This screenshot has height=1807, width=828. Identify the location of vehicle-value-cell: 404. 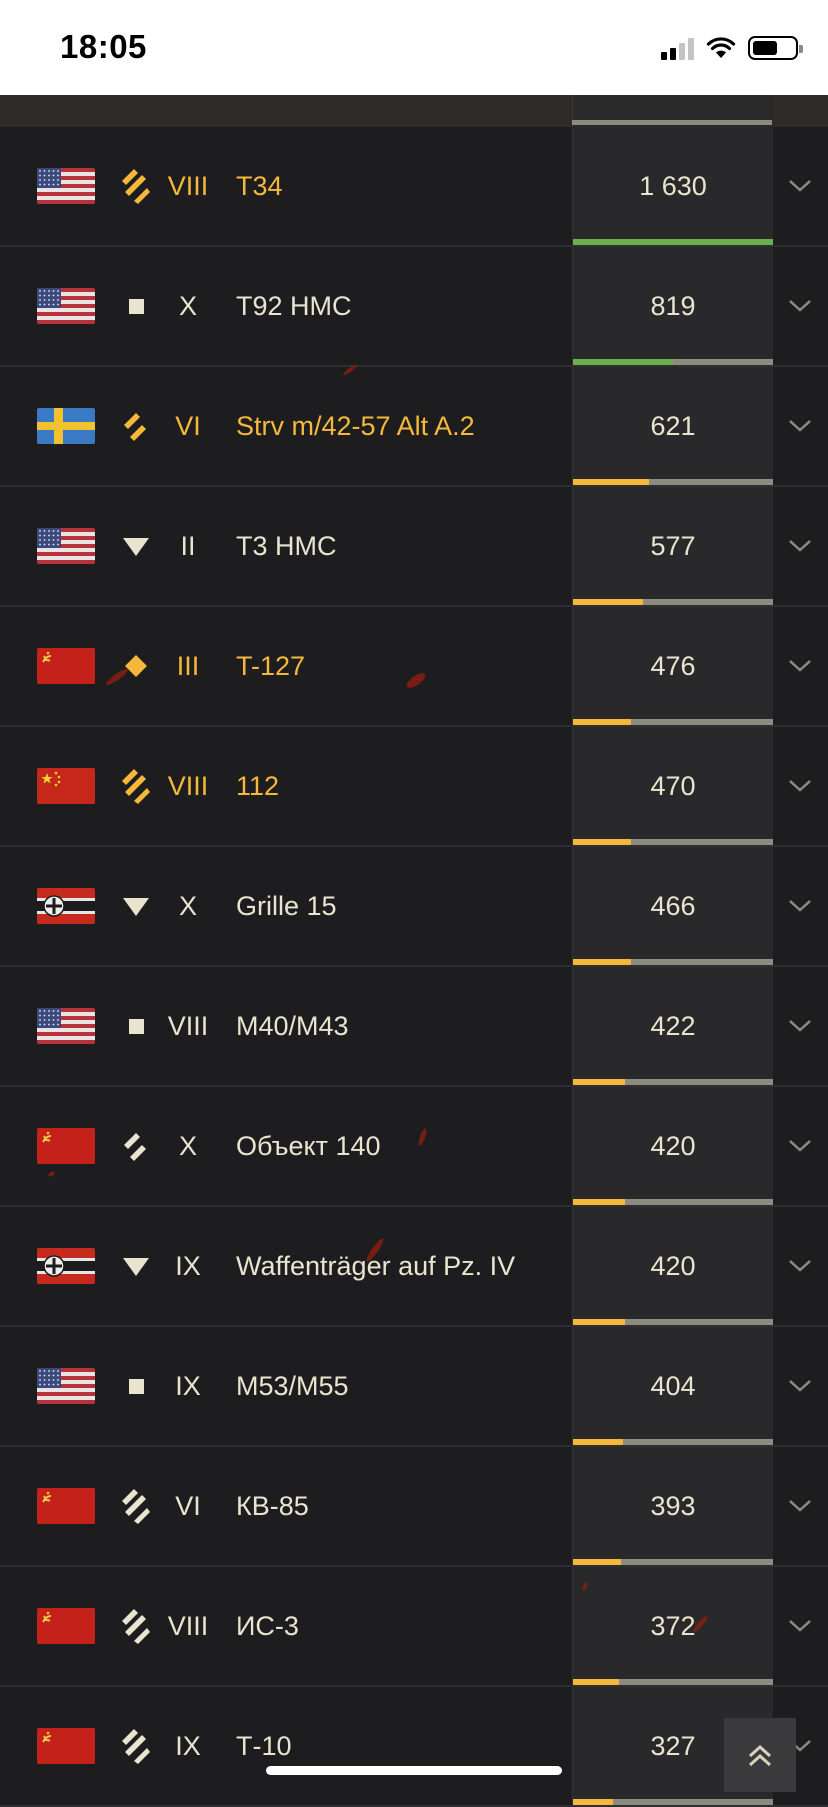
(672, 1386).